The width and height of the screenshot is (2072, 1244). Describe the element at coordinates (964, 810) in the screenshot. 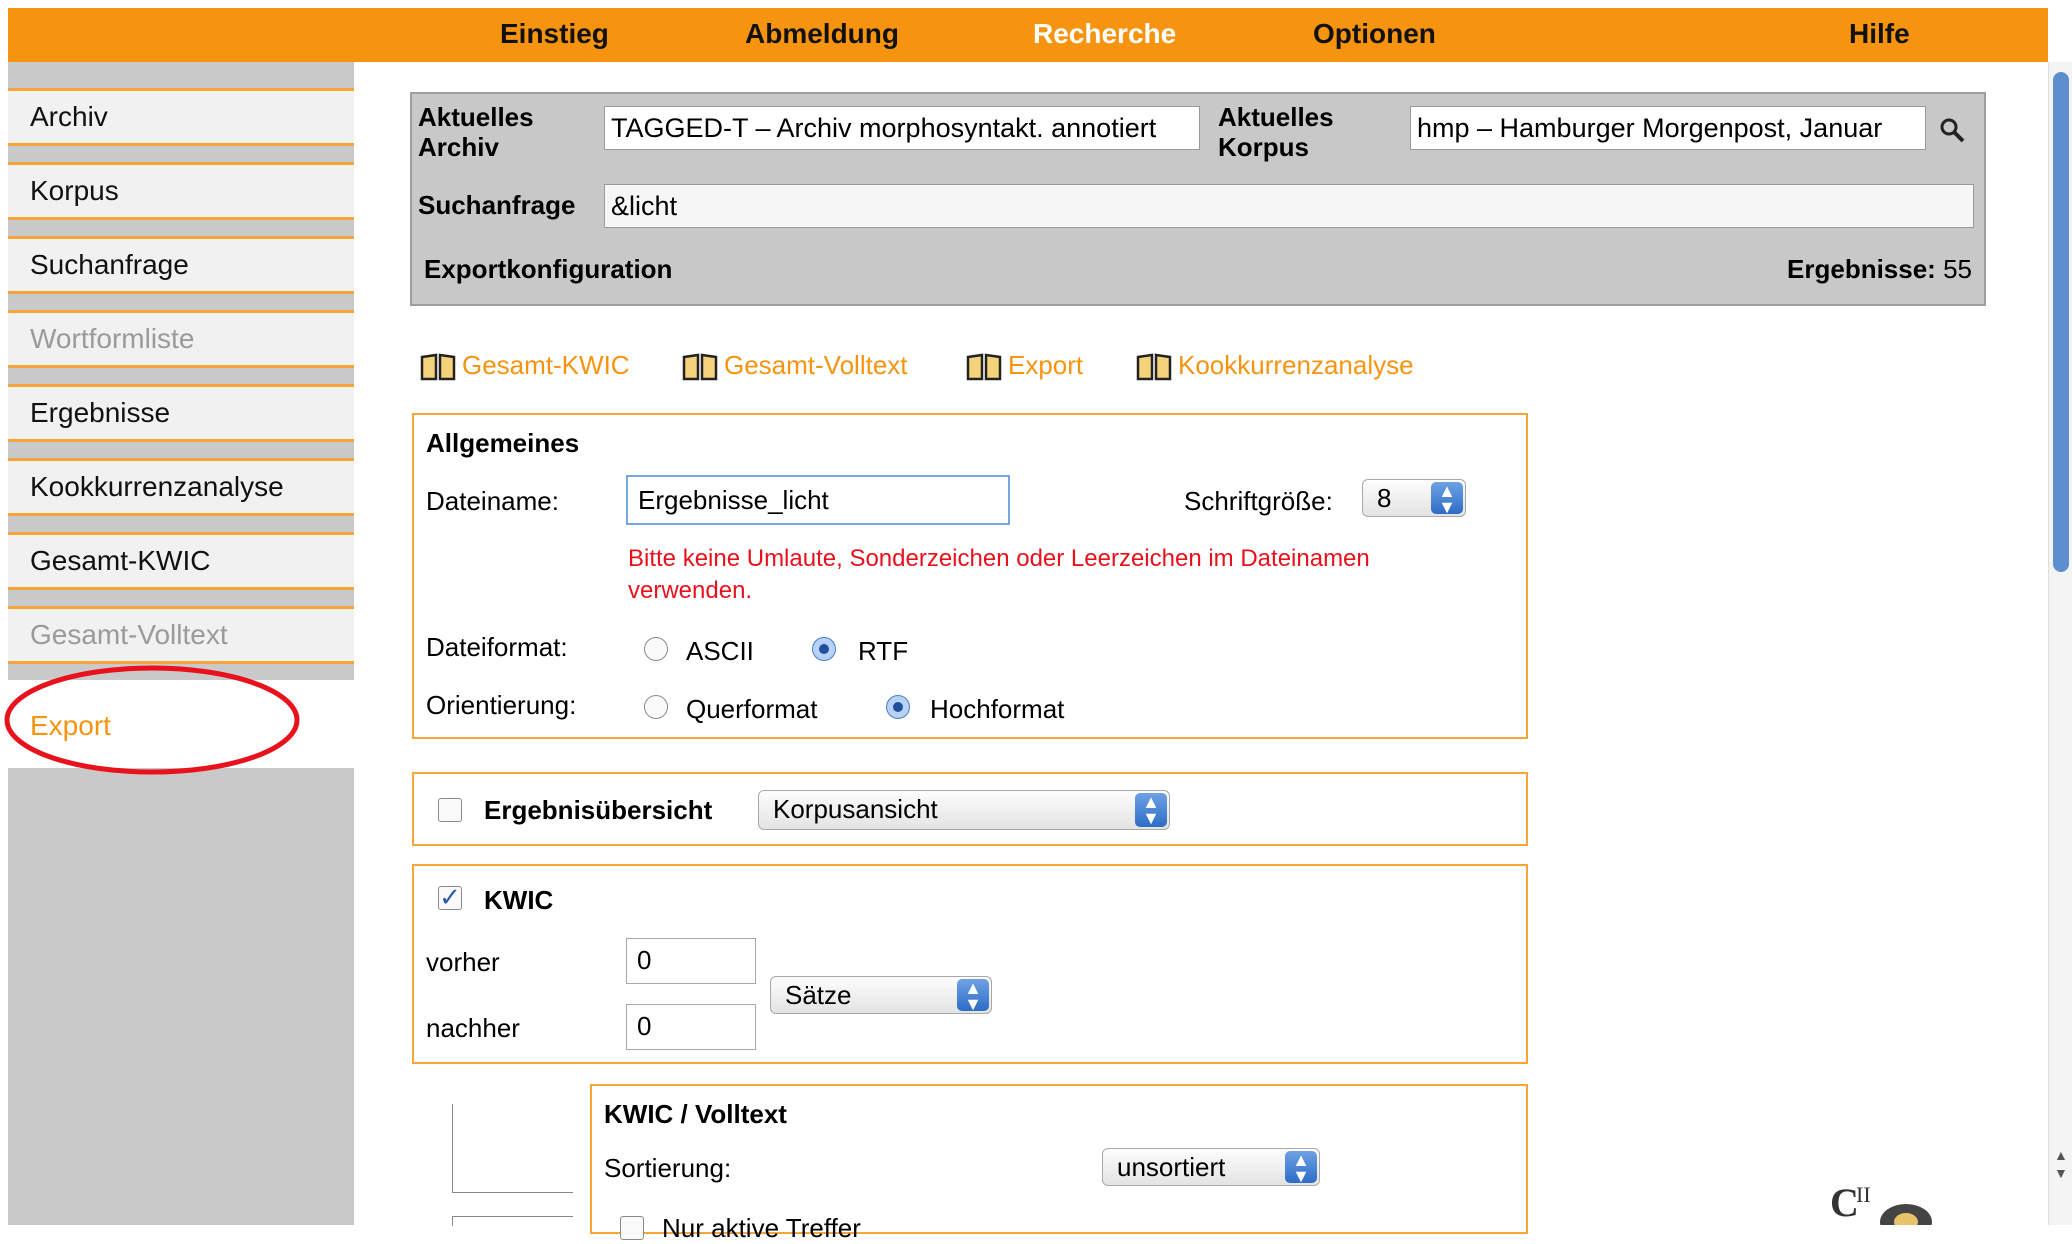

I see `ergebnisuebersicht-select: Korpusansicht ▲ ▼` at that location.